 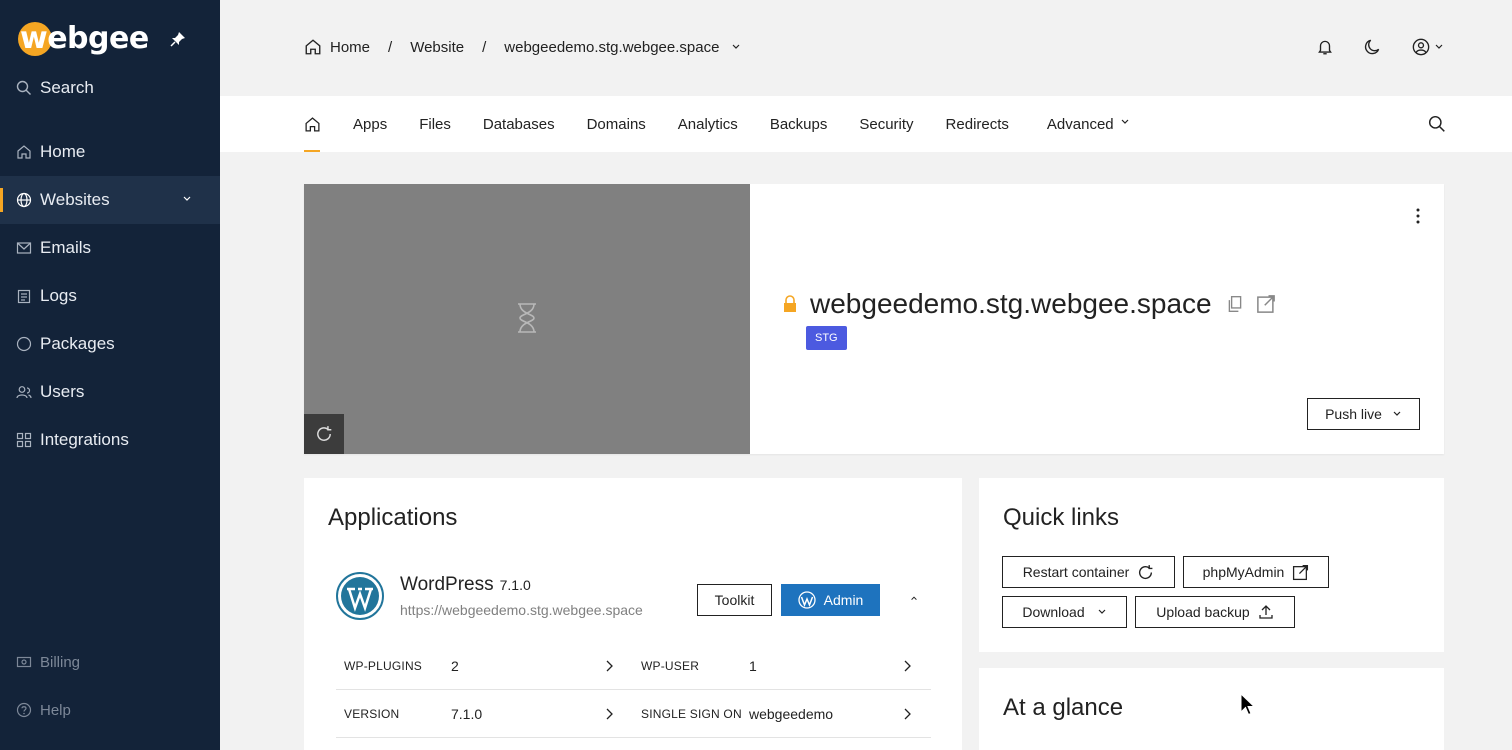 What do you see at coordinates (437, 47) in the screenshot?
I see `breadcrumb-website: Website` at bounding box center [437, 47].